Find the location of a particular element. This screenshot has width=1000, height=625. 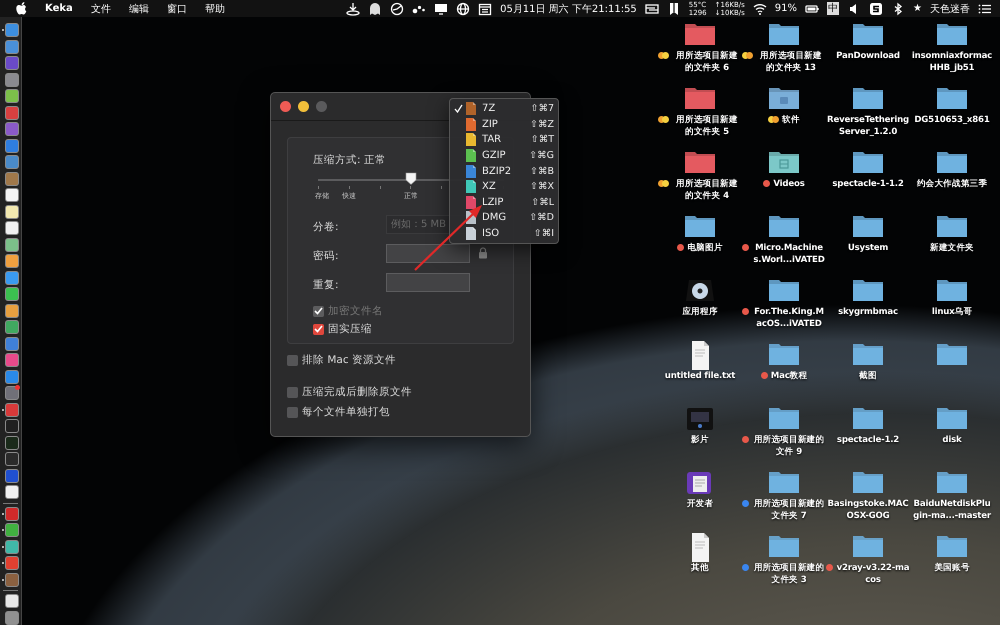

file-label: 电脑图片 is located at coordinates (705, 248).